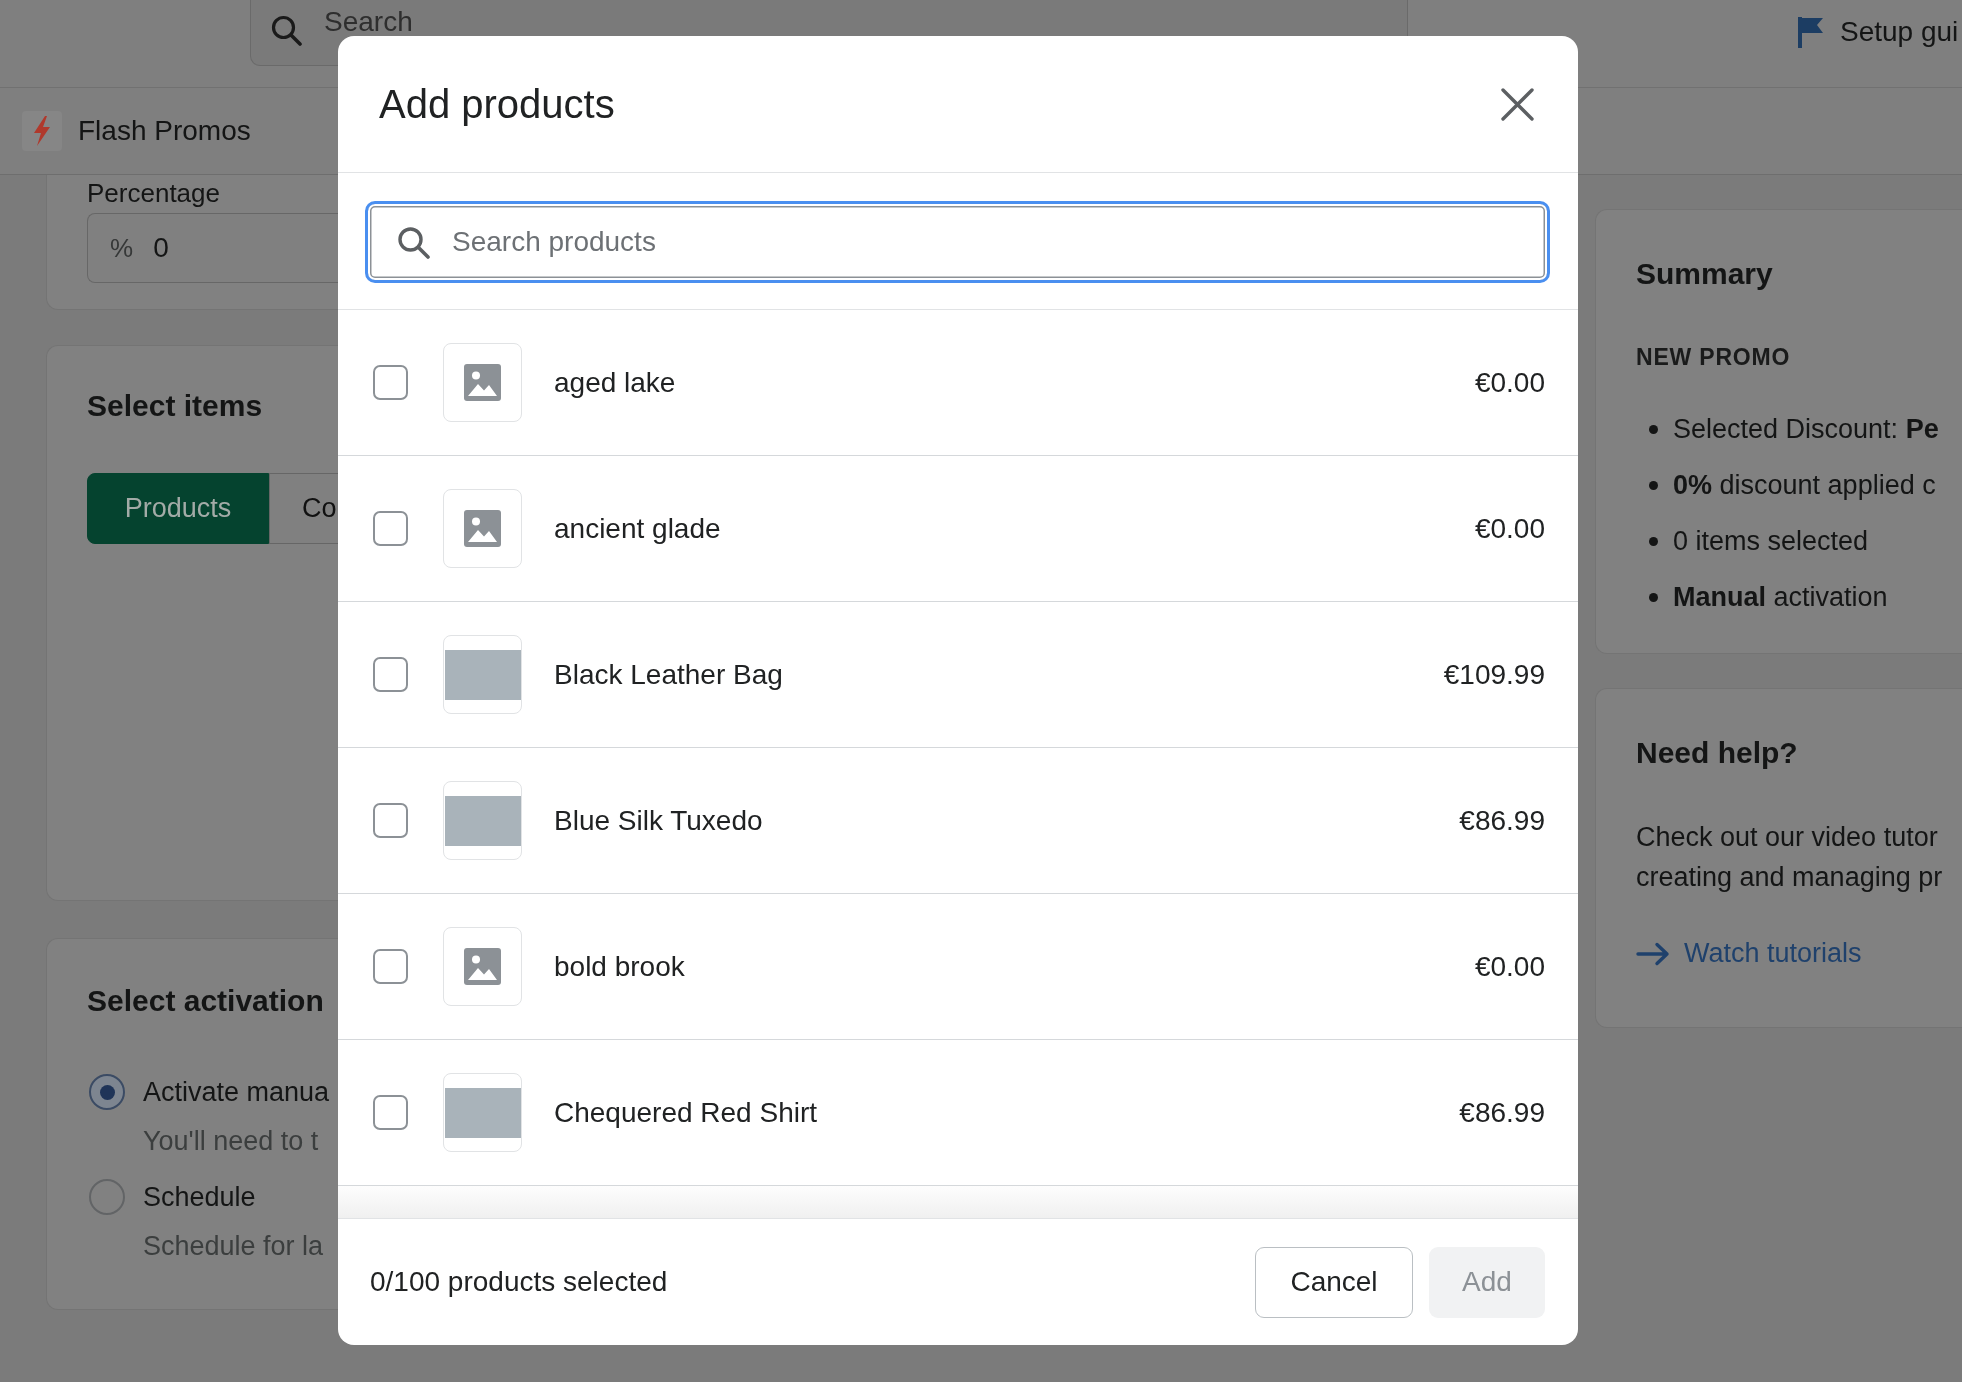 This screenshot has height=1382, width=1962. I want to click on close-button, so click(1517, 104).